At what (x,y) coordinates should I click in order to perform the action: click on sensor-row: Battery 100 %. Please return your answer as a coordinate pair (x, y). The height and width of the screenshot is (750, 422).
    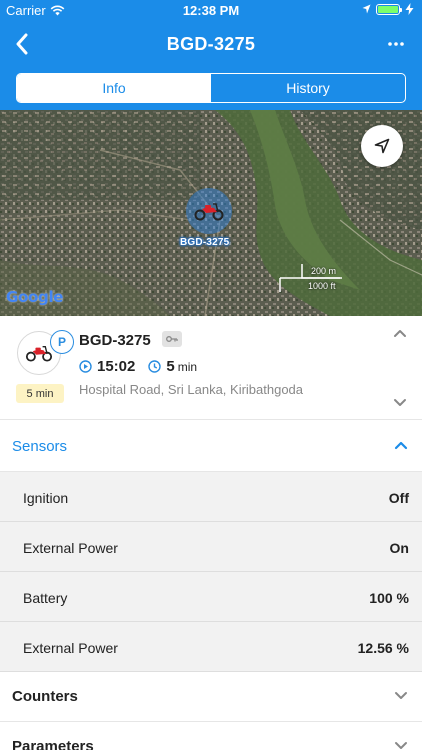
    Looking at the image, I should click on (211, 597).